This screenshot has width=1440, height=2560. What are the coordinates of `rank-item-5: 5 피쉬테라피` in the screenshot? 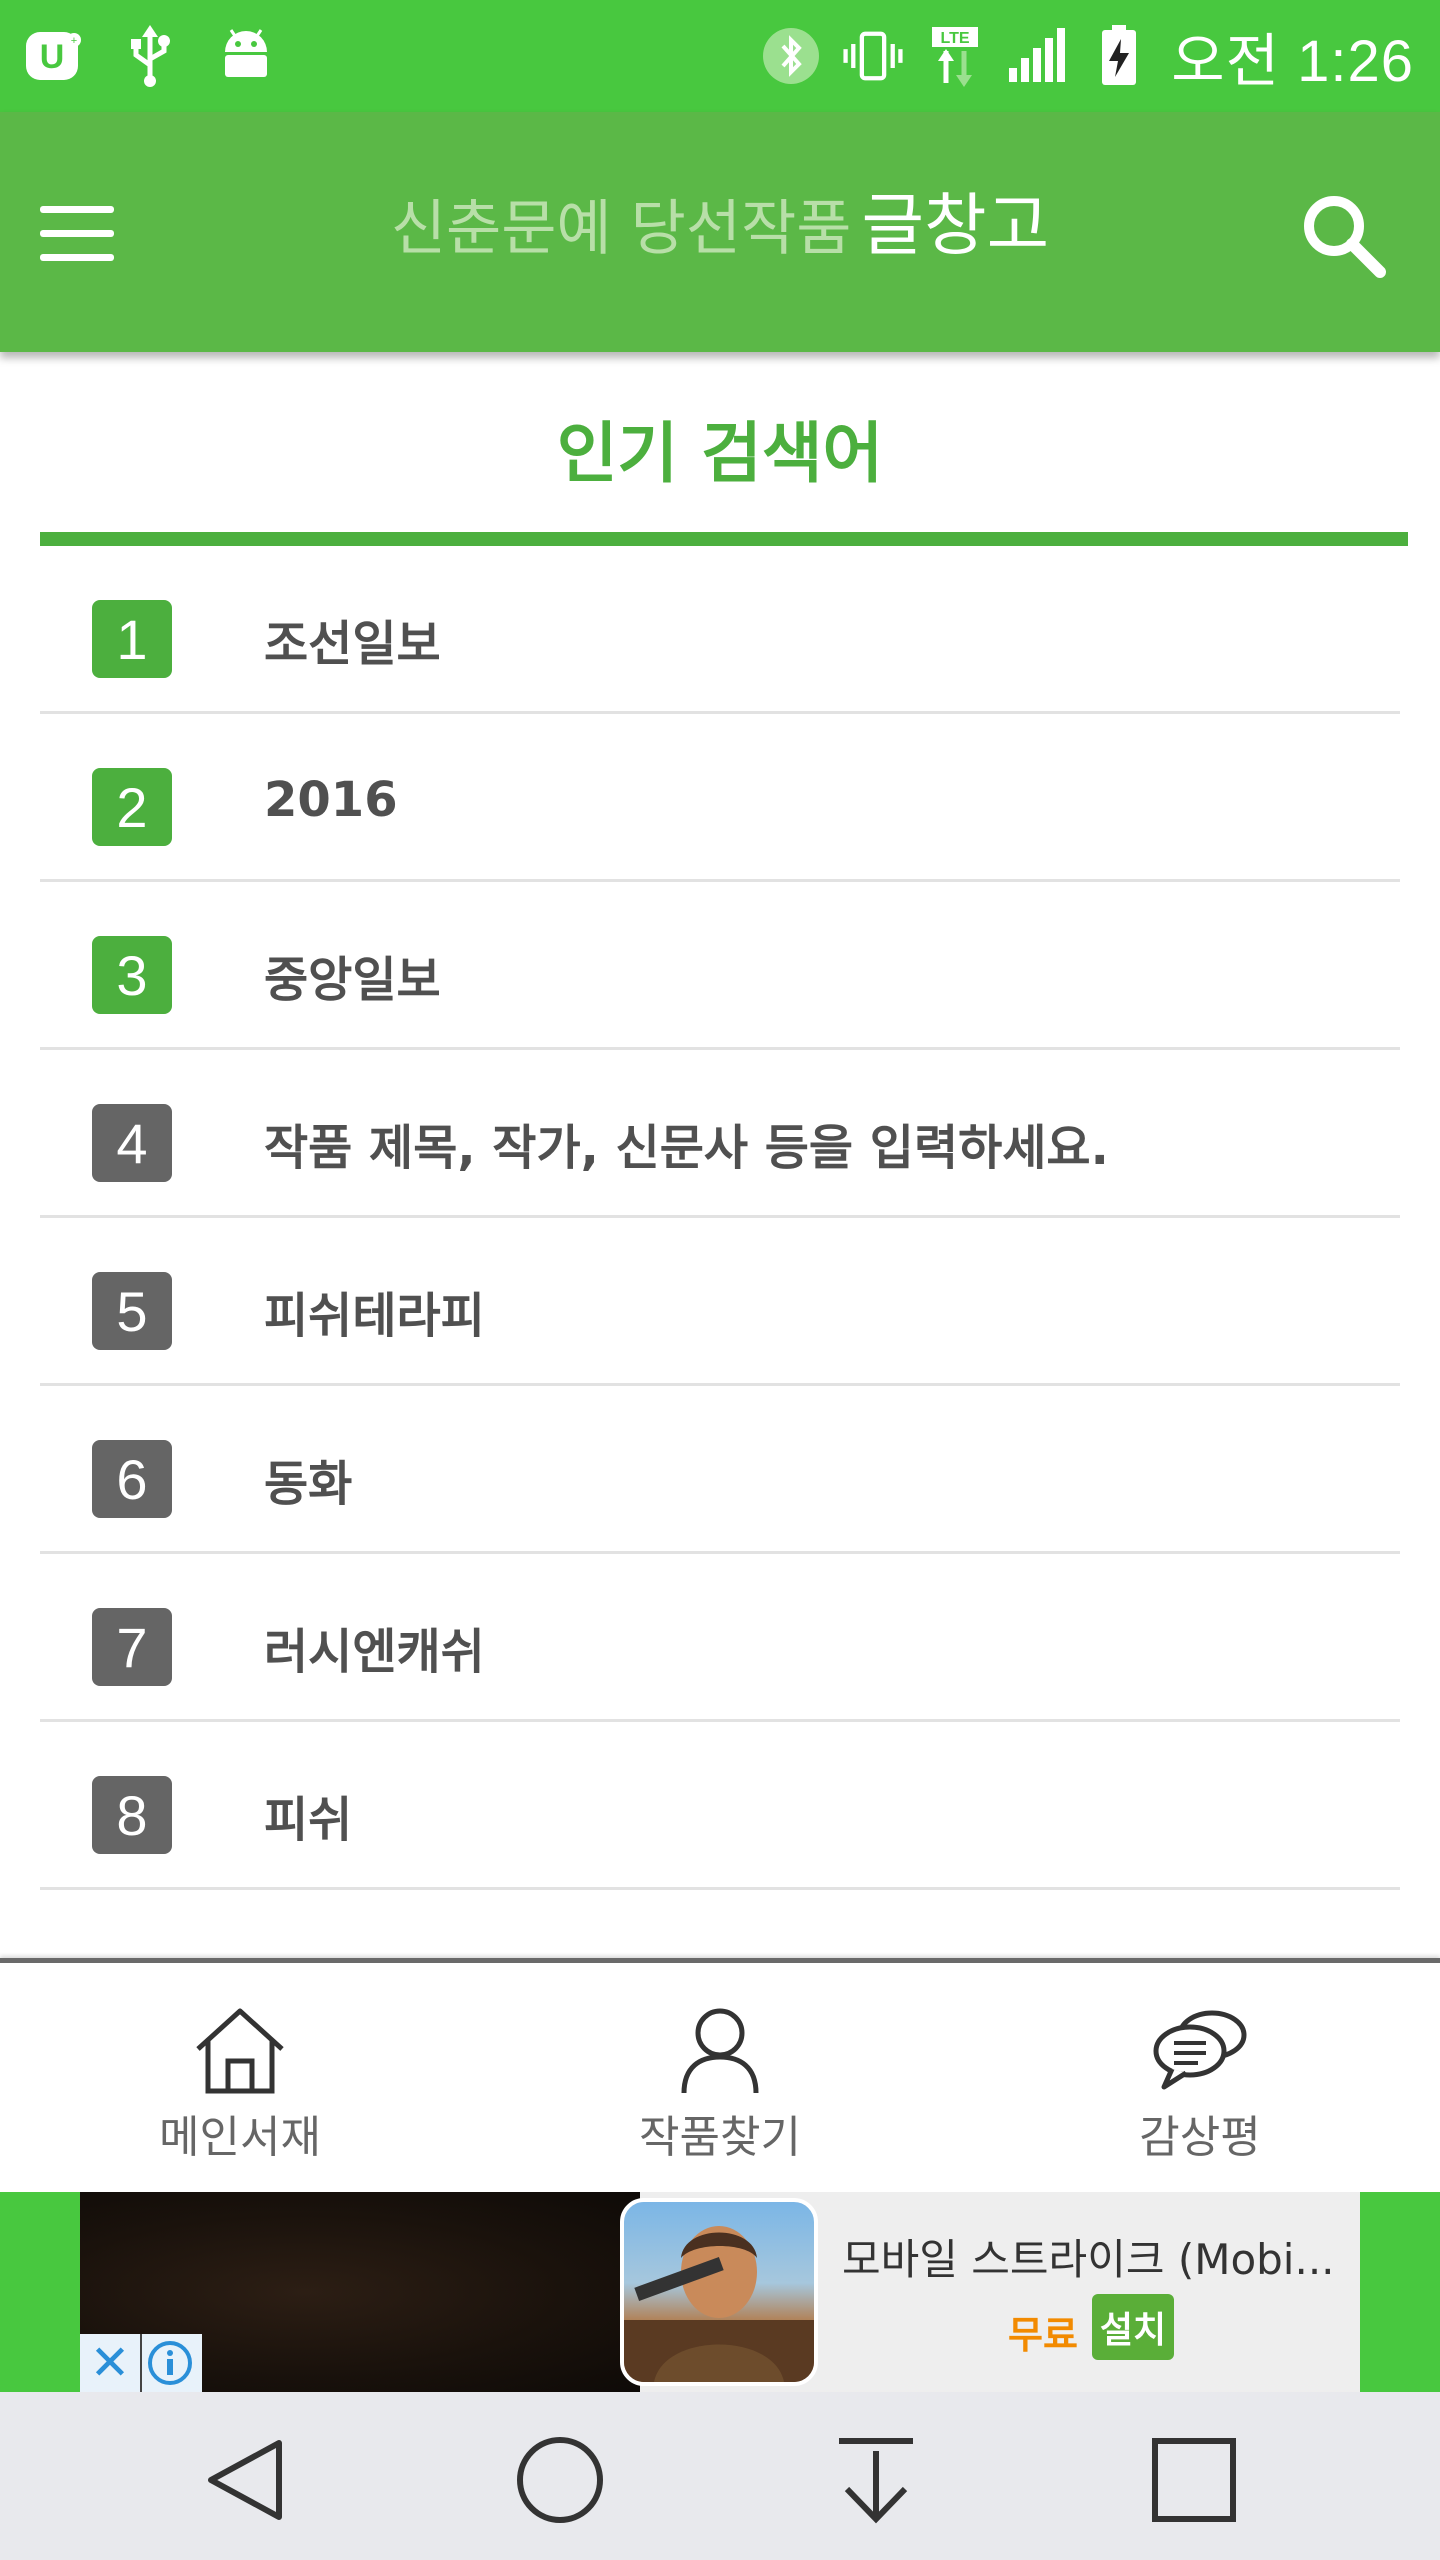 It's located at (720, 1302).